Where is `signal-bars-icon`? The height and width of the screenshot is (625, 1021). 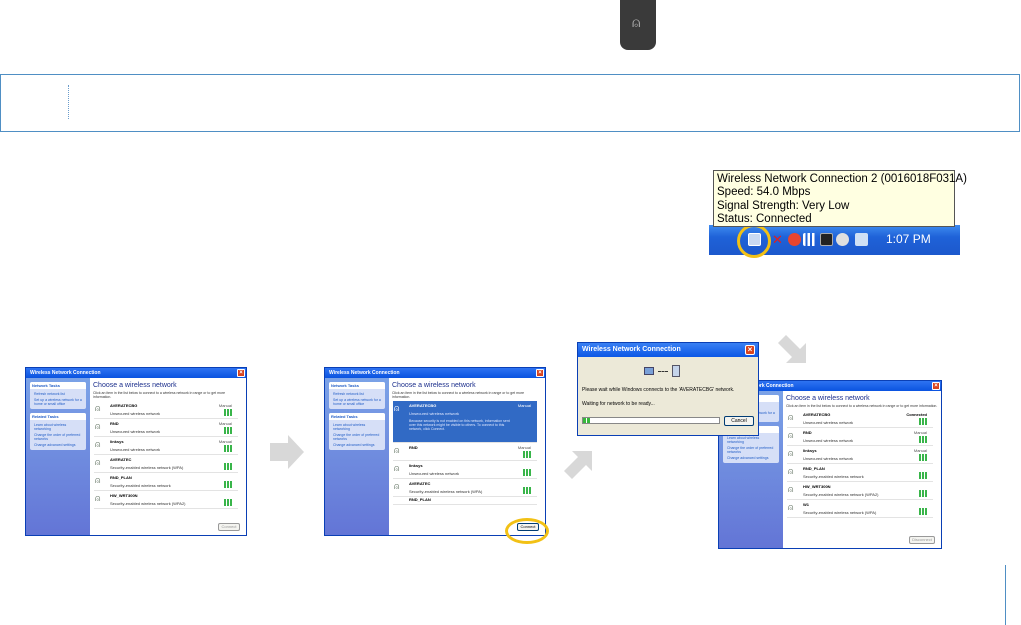 signal-bars-icon is located at coordinates (809, 239).